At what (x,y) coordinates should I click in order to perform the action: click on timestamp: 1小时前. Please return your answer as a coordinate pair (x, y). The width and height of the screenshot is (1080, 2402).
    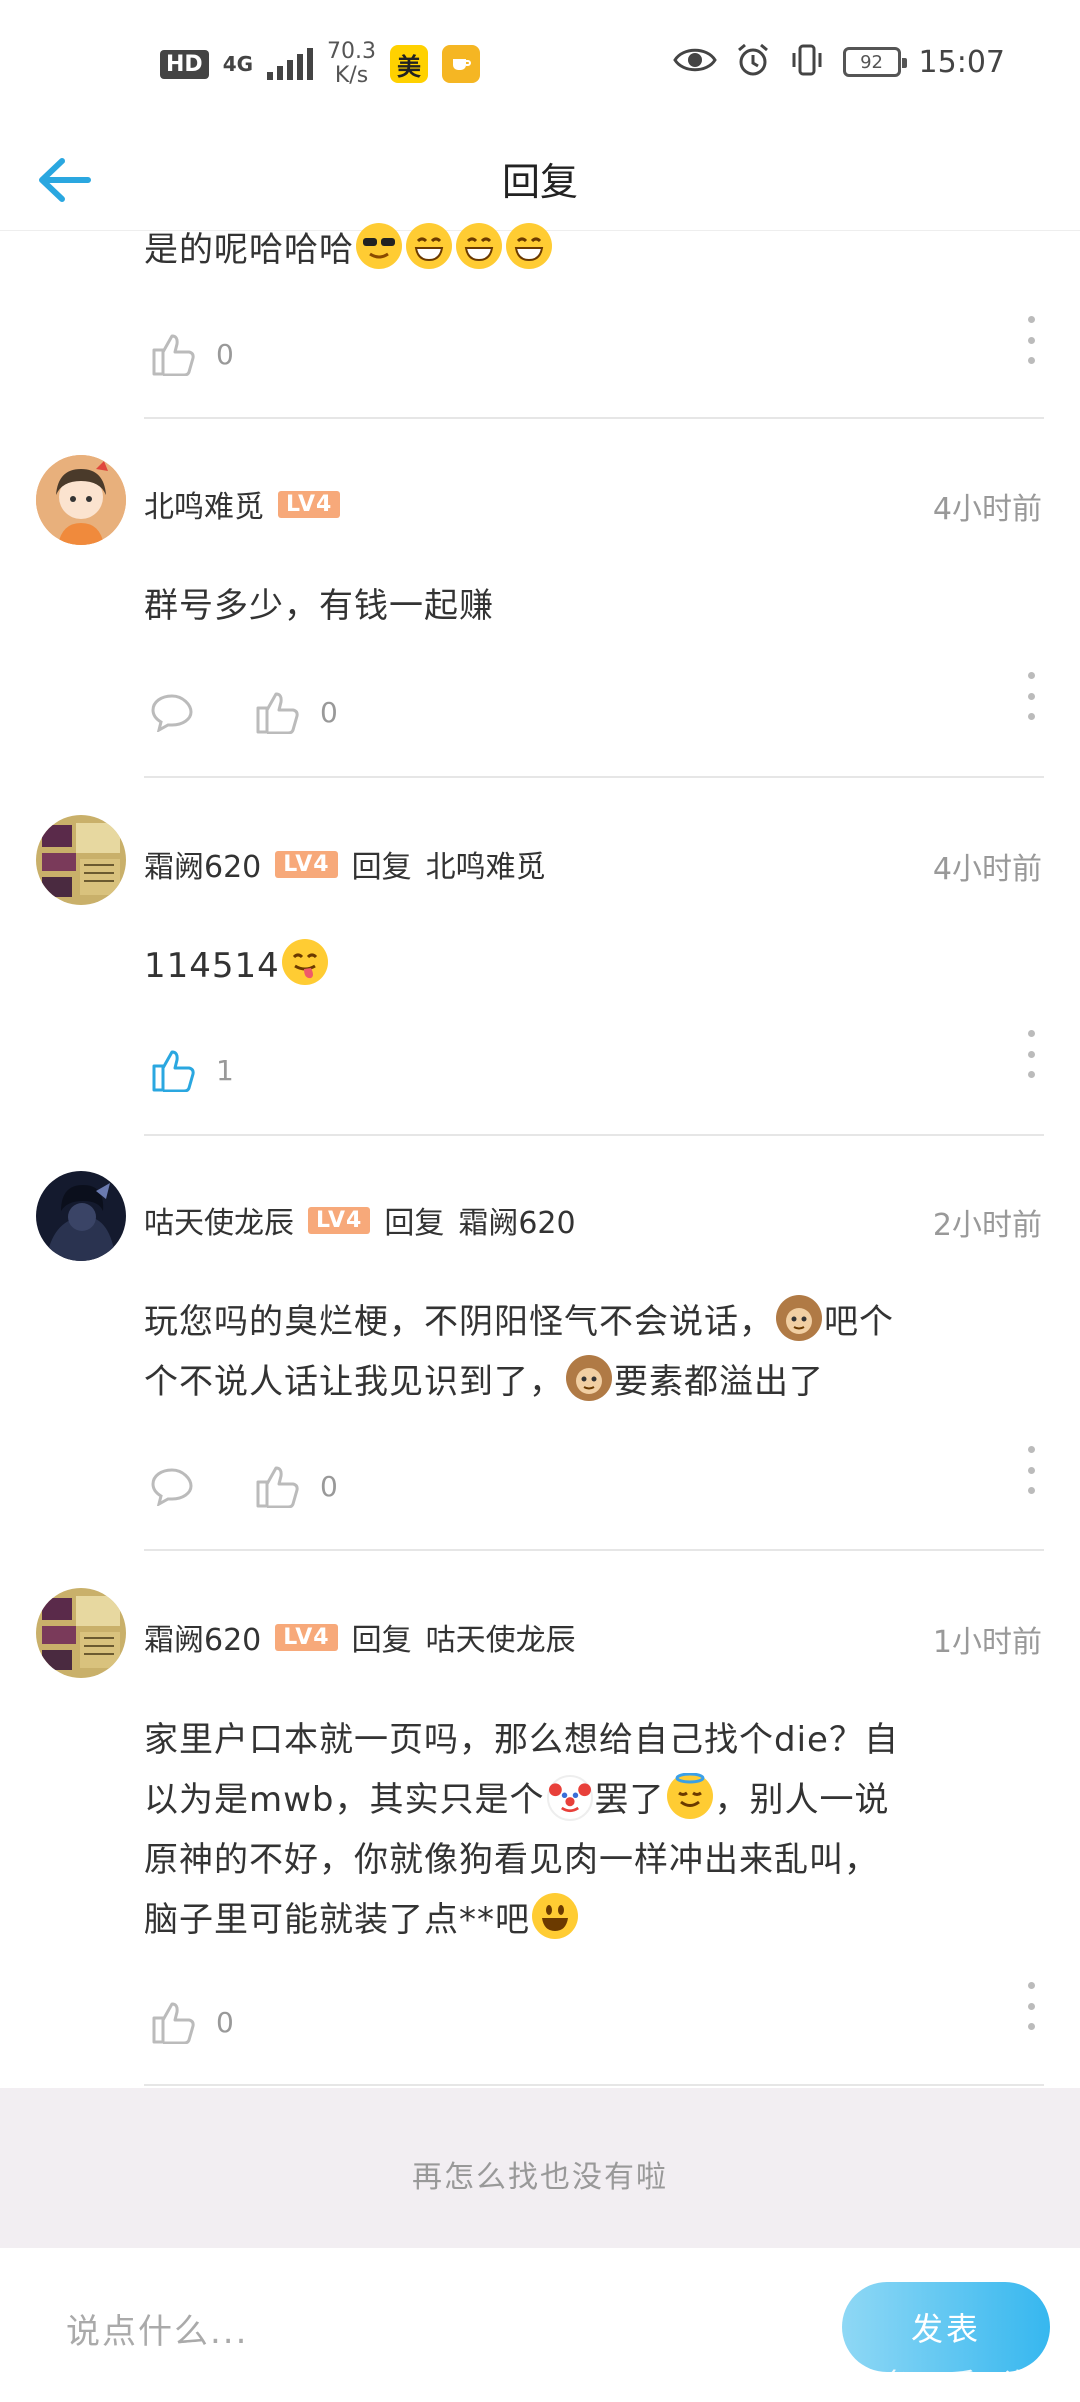
    Looking at the image, I should click on (987, 1642).